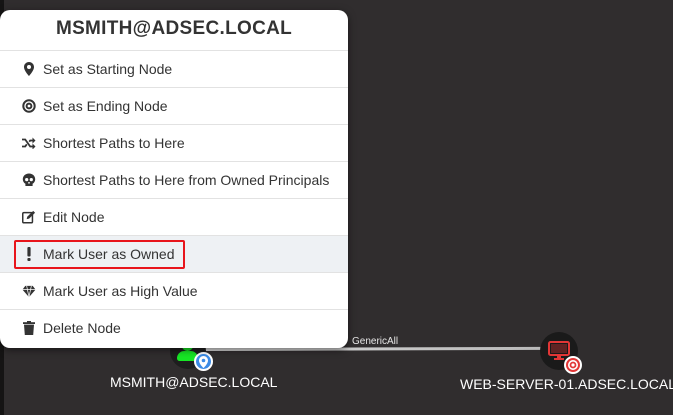 This screenshot has height=415, width=673. I want to click on menu-item-mark-high-value: Mark User as High Value, so click(174, 290).